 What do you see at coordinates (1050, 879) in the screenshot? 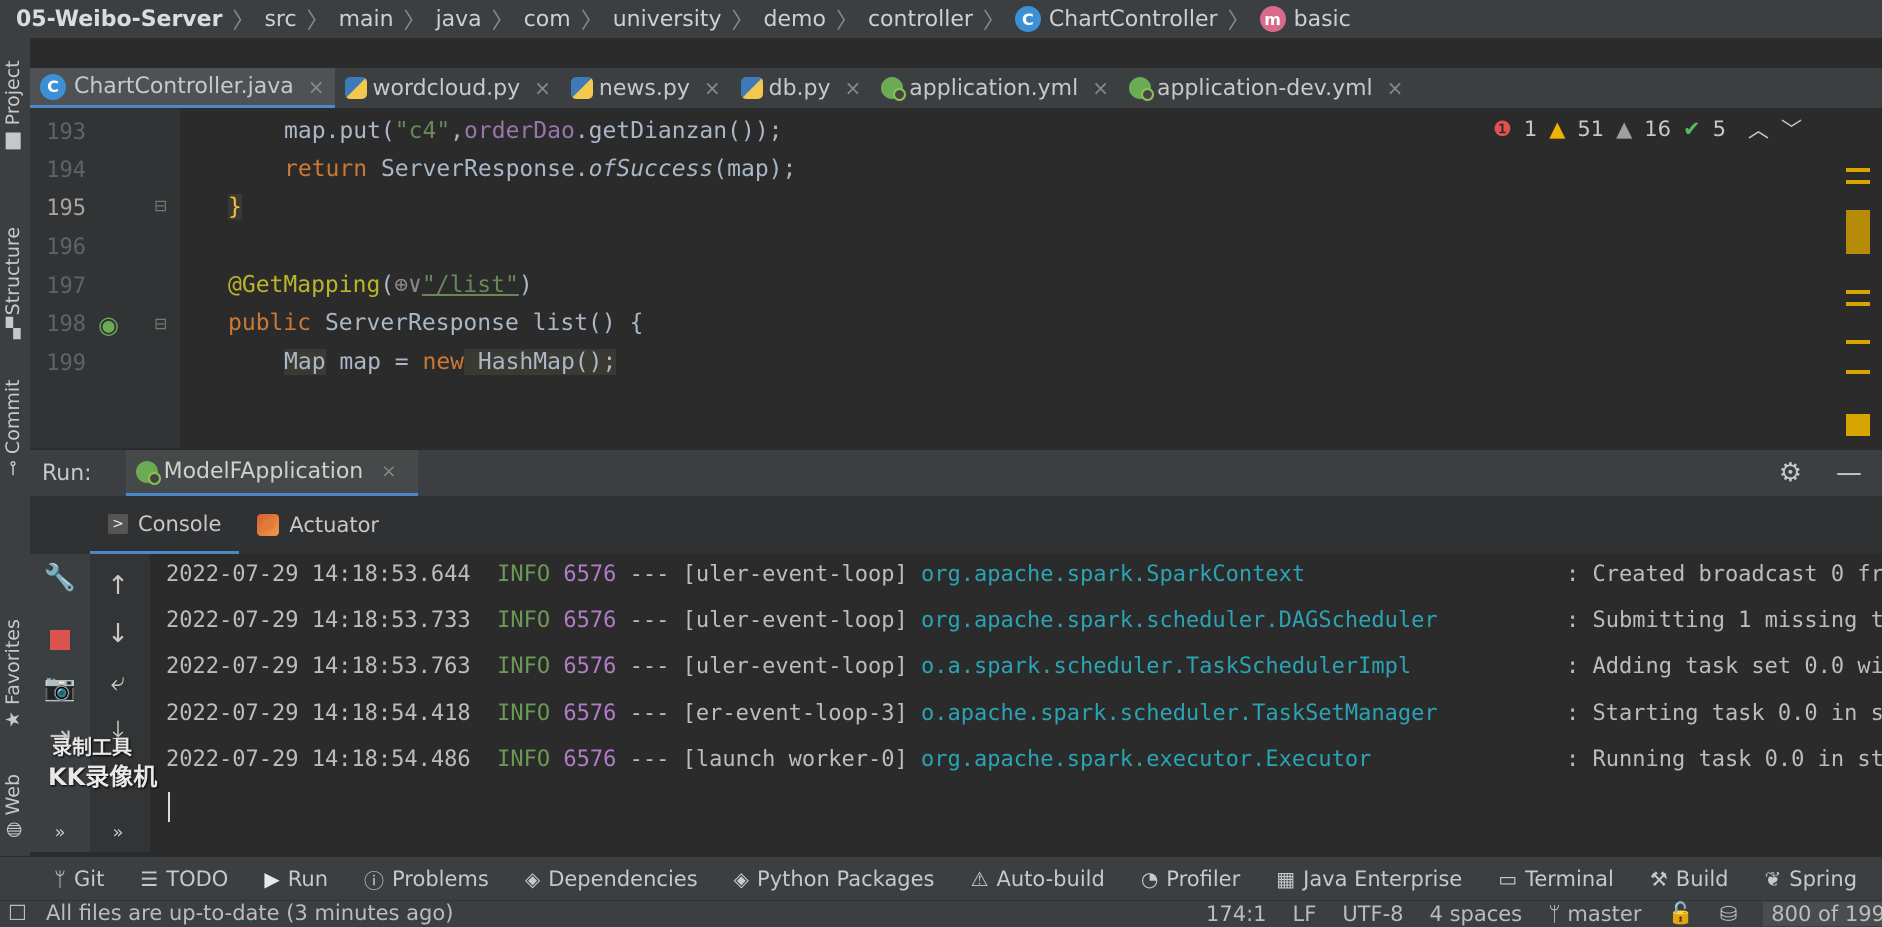
I see `tool-tab-label: Auto-build` at bounding box center [1050, 879].